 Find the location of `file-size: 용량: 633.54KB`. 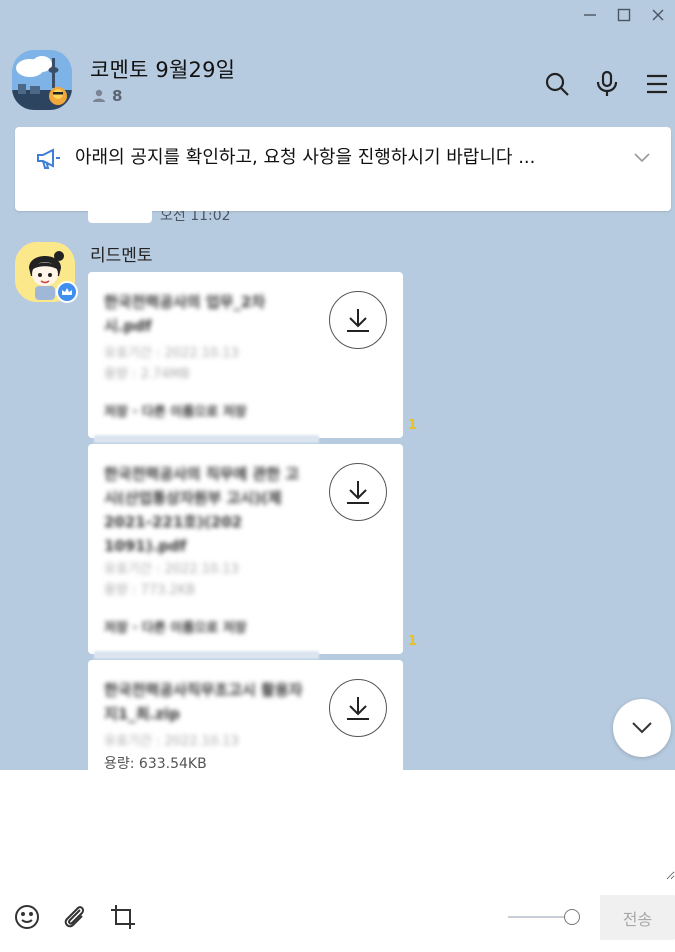

file-size: 용량: 633.54KB is located at coordinates (155, 763).